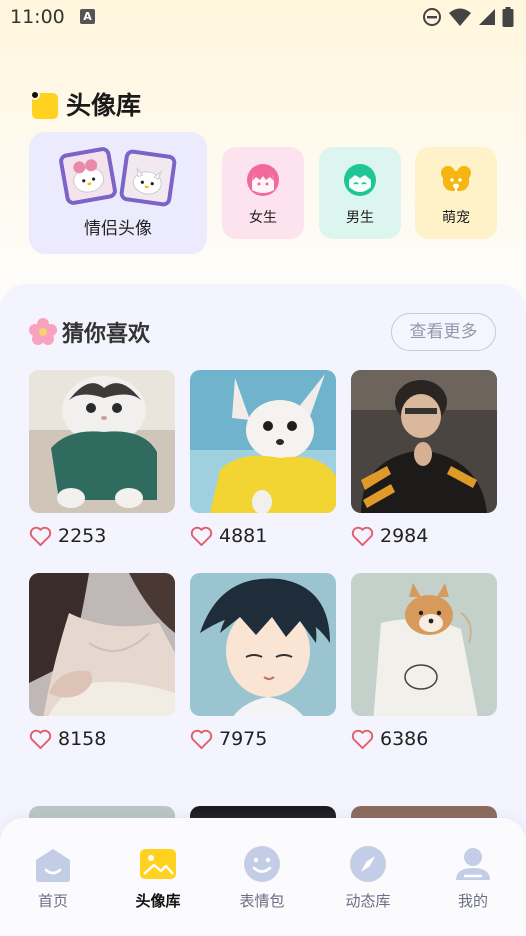 Image resolution: width=526 pixels, height=936 pixels. Describe the element at coordinates (52, 901) in the screenshot. I see `nav-home-label: 首页` at that location.